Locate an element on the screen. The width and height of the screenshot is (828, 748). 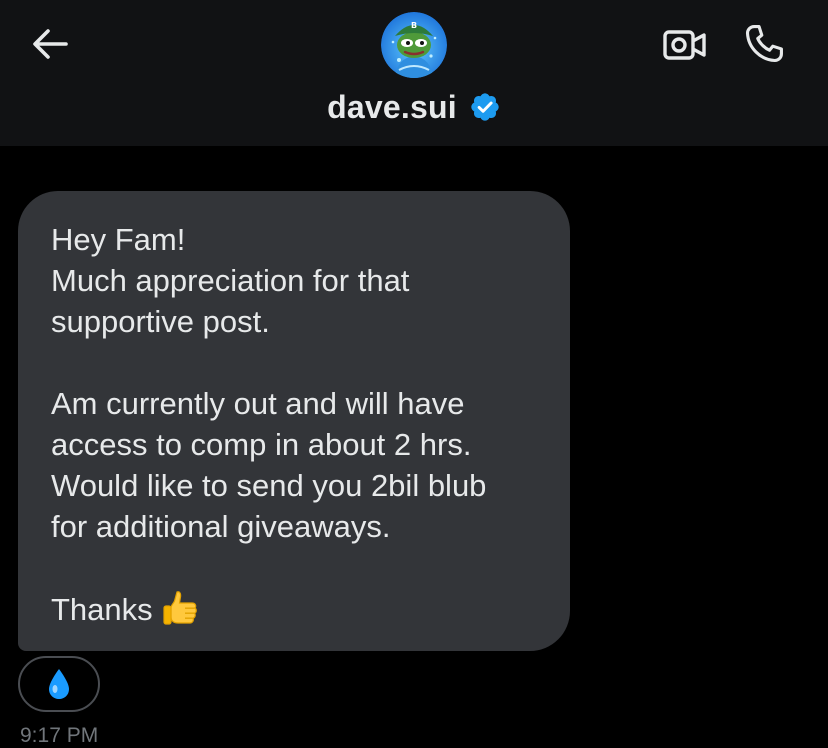
back-button is located at coordinates (50, 44).